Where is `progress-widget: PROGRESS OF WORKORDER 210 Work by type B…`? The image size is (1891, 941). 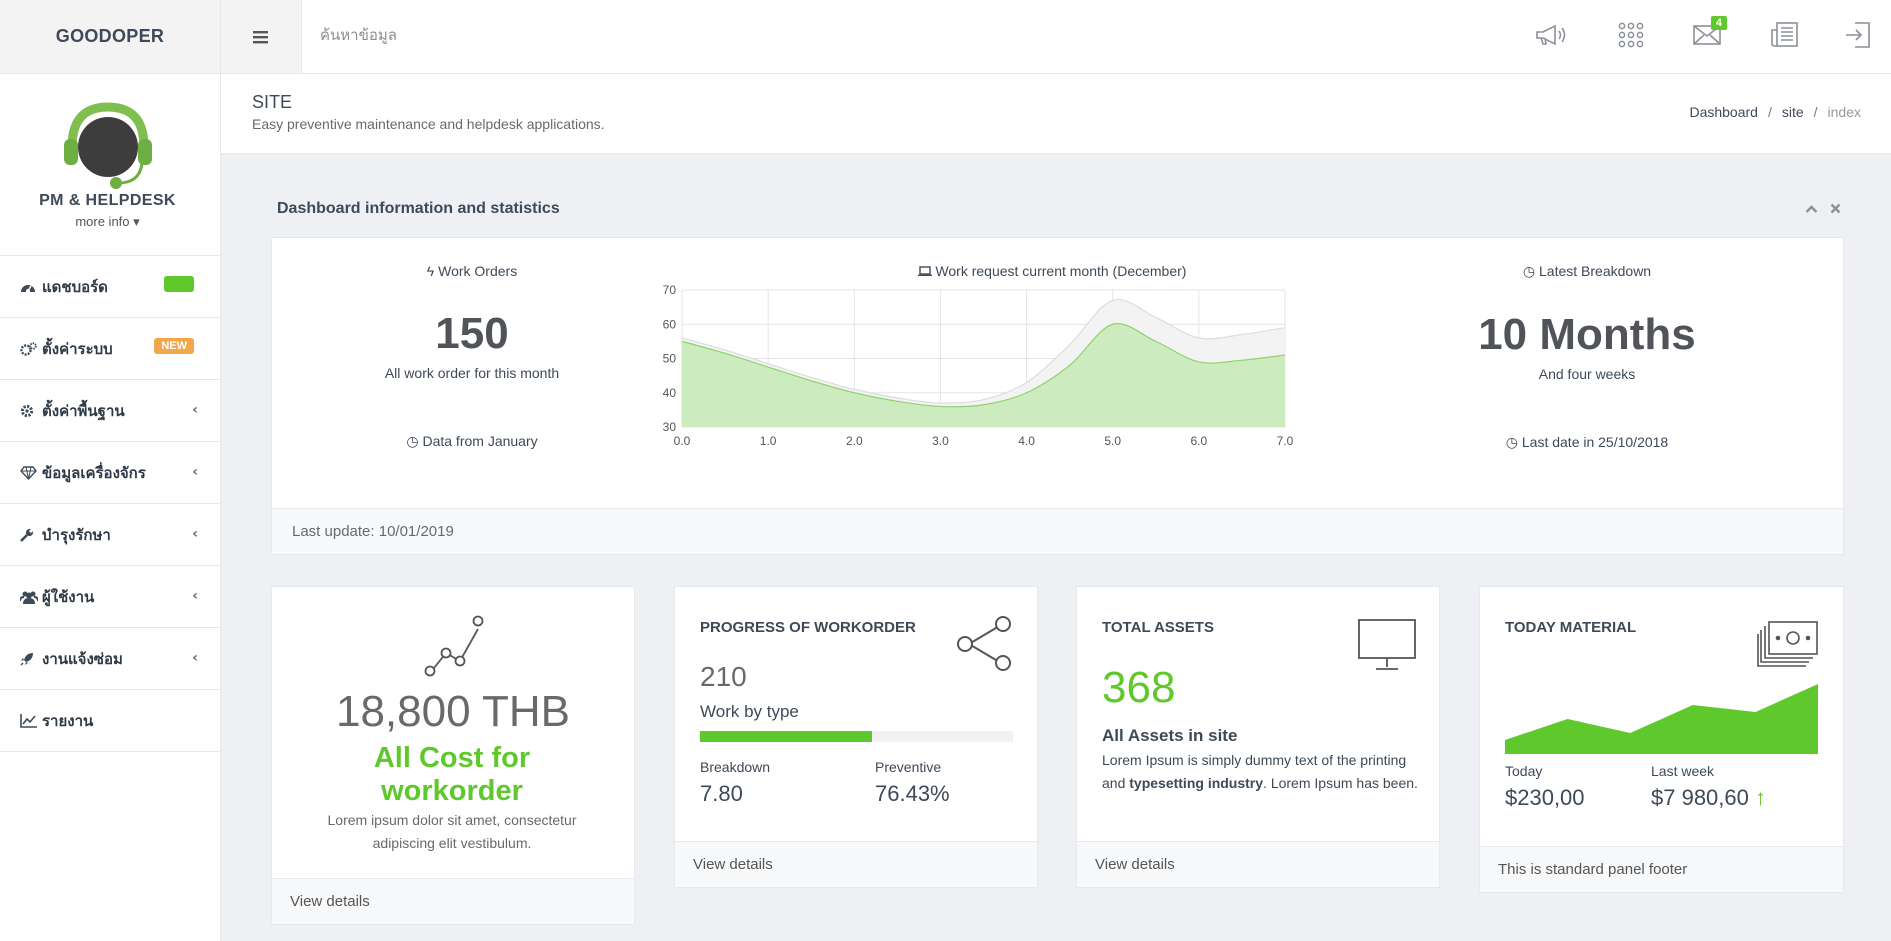
progress-widget: PROGRESS OF WORKORDER 210 Work by type B… is located at coordinates (856, 737).